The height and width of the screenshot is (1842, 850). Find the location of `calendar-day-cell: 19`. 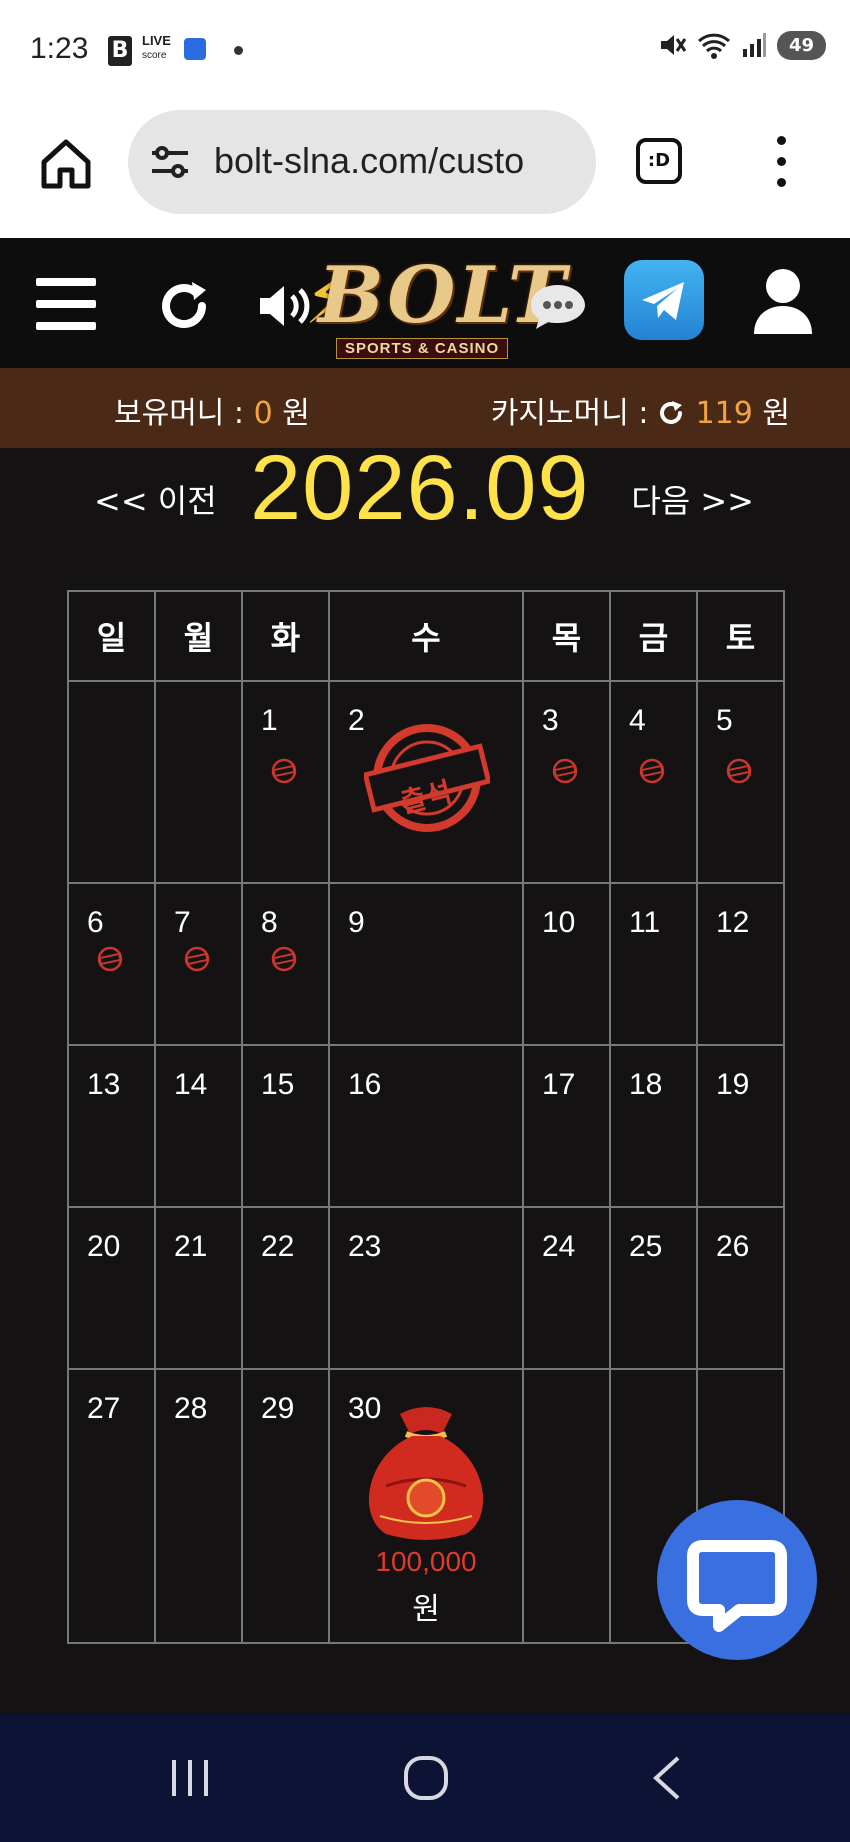

calendar-day-cell: 19 is located at coordinates (740, 1126).